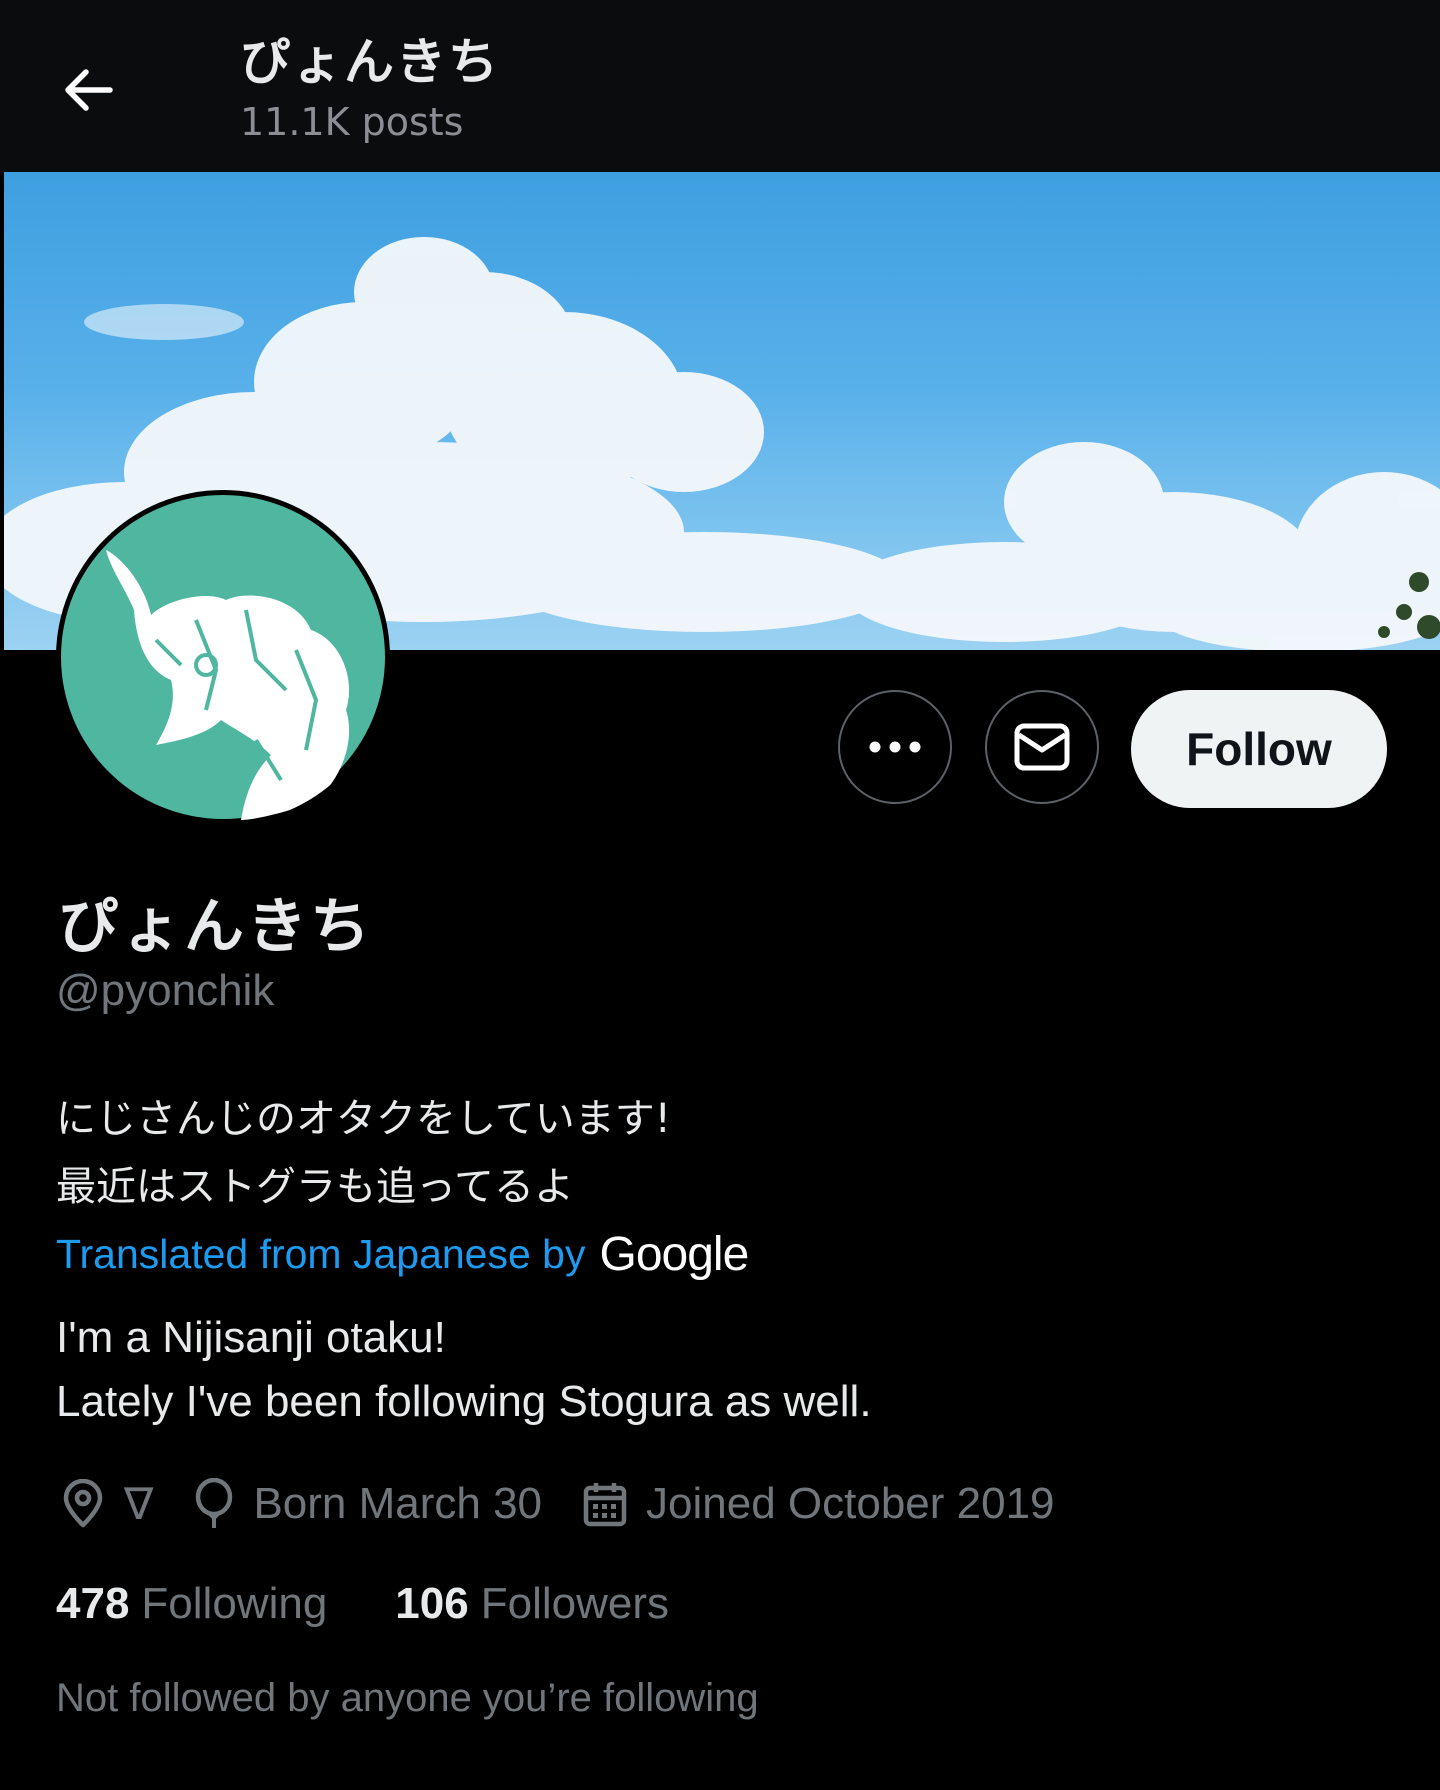 The image size is (1440, 1790). Describe the element at coordinates (93, 1603) in the screenshot. I see `following-count: 478` at that location.